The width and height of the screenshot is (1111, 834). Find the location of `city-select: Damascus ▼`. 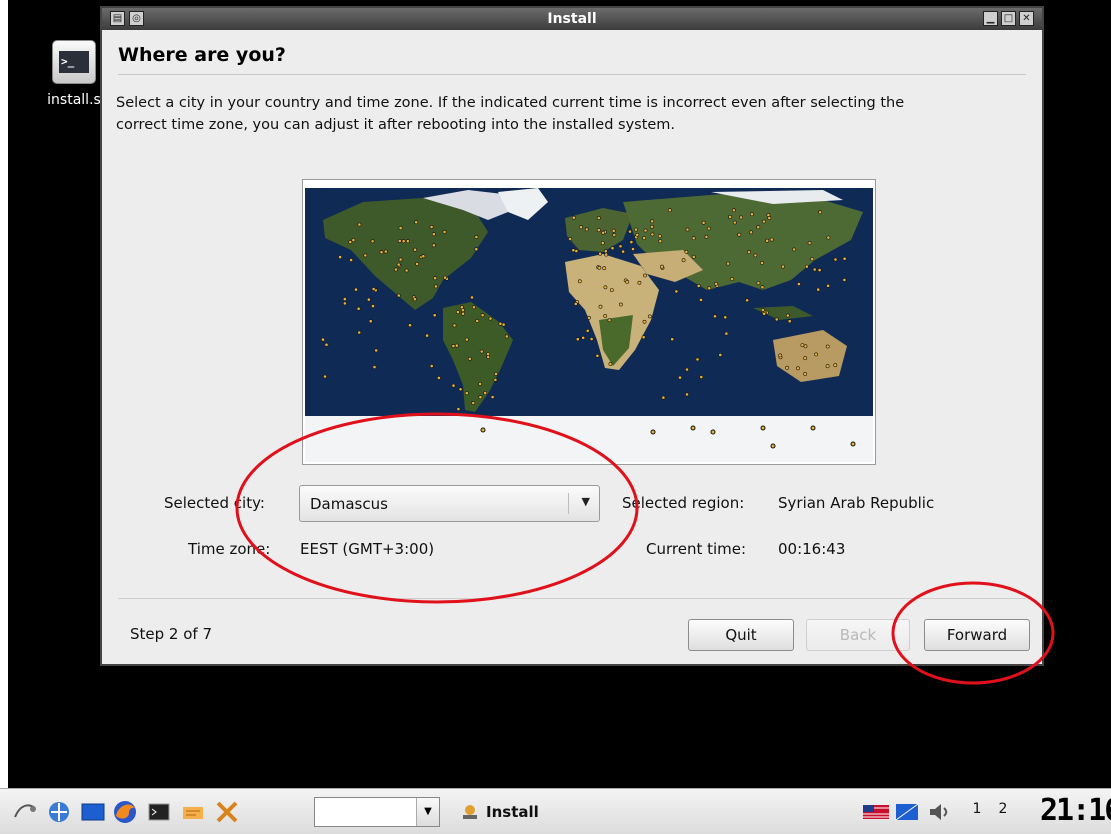

city-select: Damascus ▼ is located at coordinates (449, 503).